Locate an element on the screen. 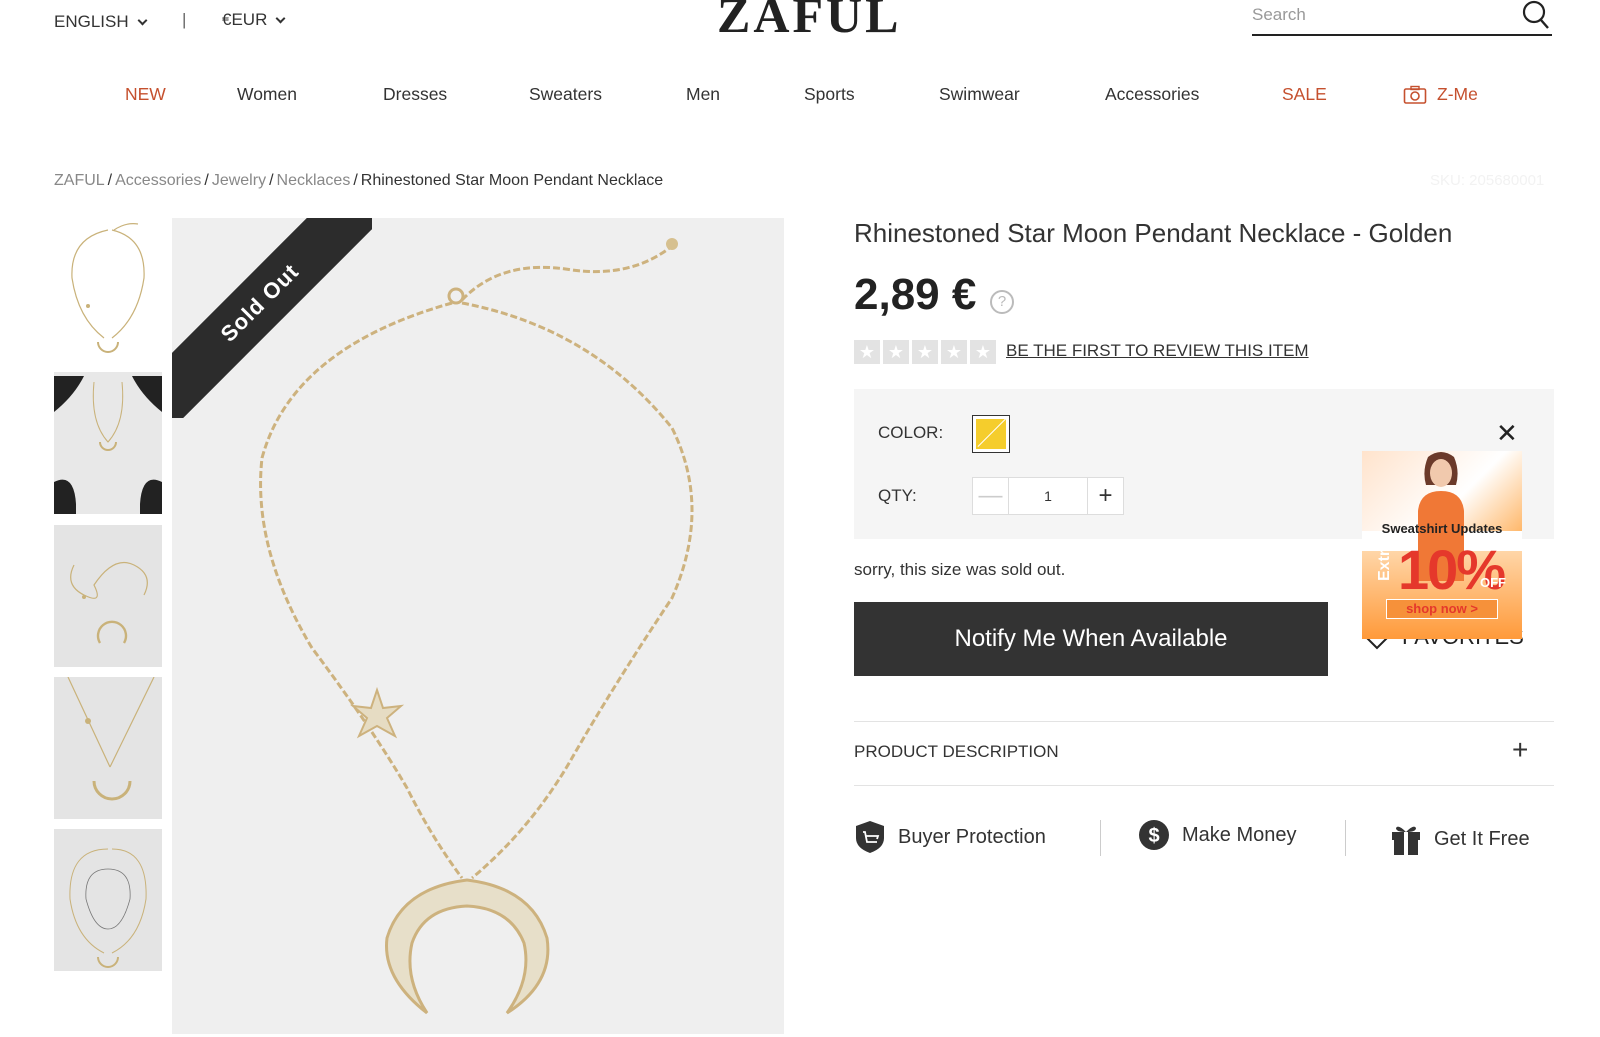 The width and height of the screenshot is (1600, 1037). nav-item-sports: Sports is located at coordinates (829, 94).